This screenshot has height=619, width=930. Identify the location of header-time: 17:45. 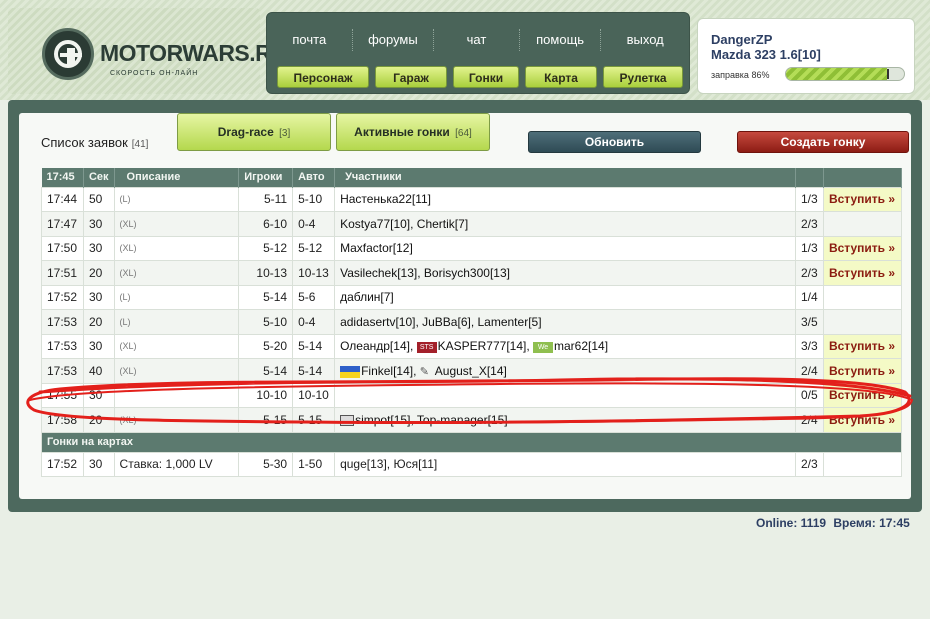
(62, 177).